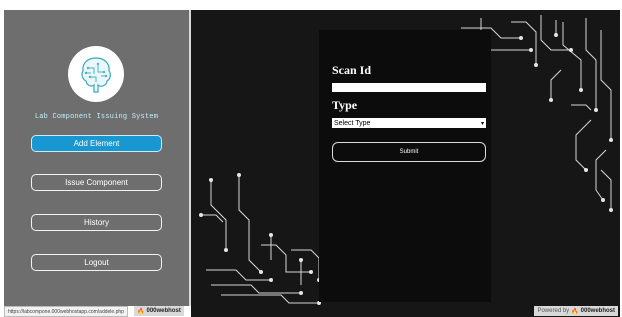  What do you see at coordinates (96, 262) in the screenshot?
I see `logout-button: Logout` at bounding box center [96, 262].